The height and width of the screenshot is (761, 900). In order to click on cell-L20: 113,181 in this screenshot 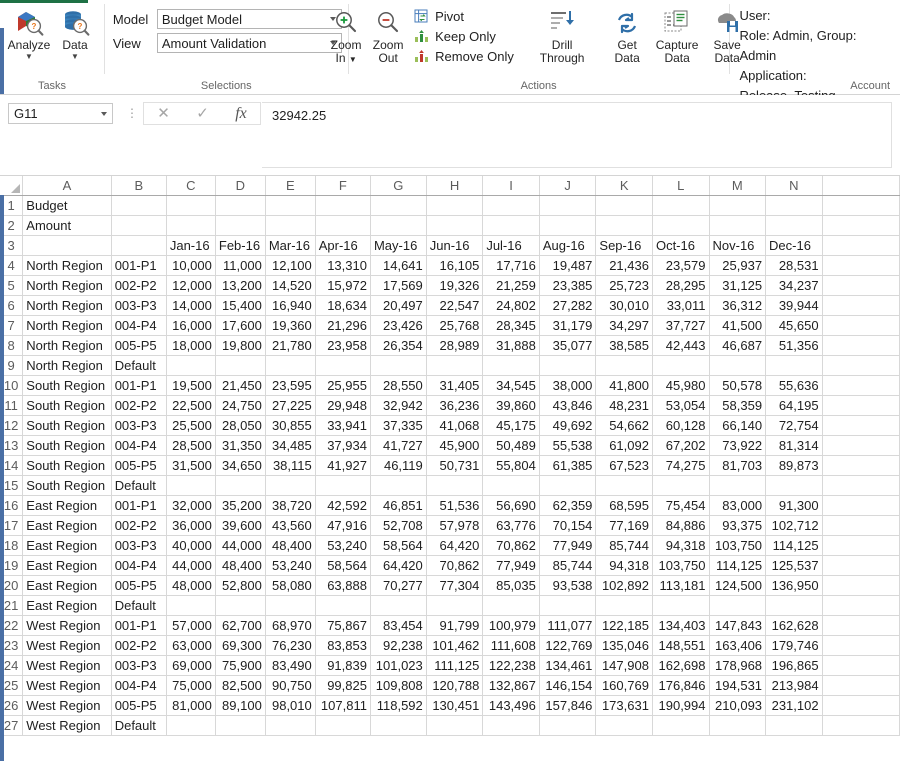, I will do `click(681, 585)`.